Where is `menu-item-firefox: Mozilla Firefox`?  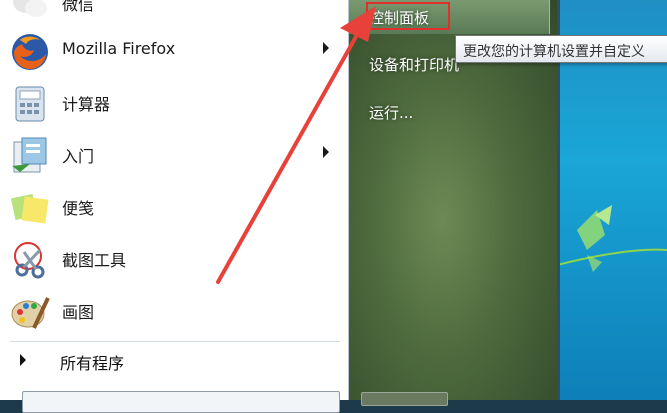
menu-item-firefox: Mozilla Firefox is located at coordinates (170, 50).